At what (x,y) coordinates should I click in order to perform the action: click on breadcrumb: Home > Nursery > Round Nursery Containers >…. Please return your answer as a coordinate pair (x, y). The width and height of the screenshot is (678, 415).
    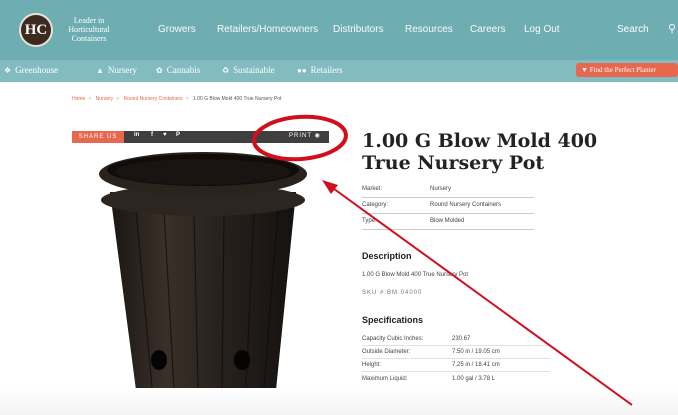
    Looking at the image, I should click on (177, 99).